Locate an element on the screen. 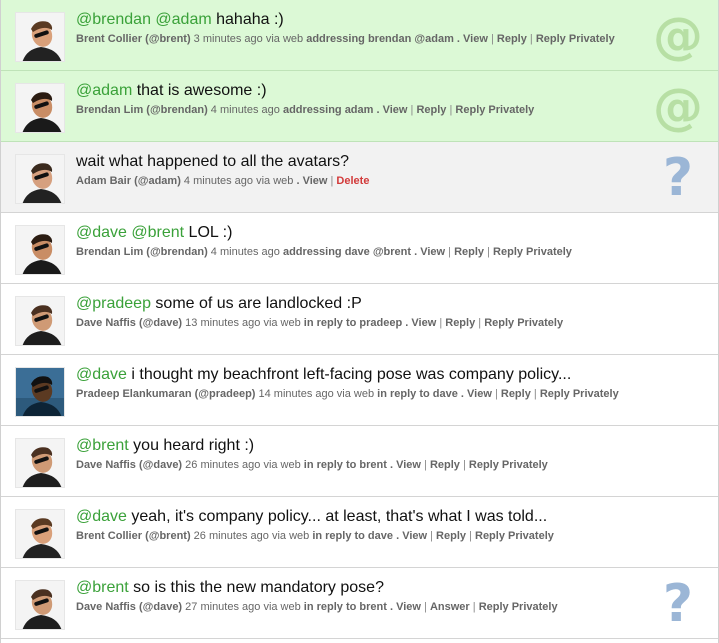 The width and height of the screenshot is (719, 643). tweet-text: wait what happened to all the avatars? is located at coordinates (356, 162).